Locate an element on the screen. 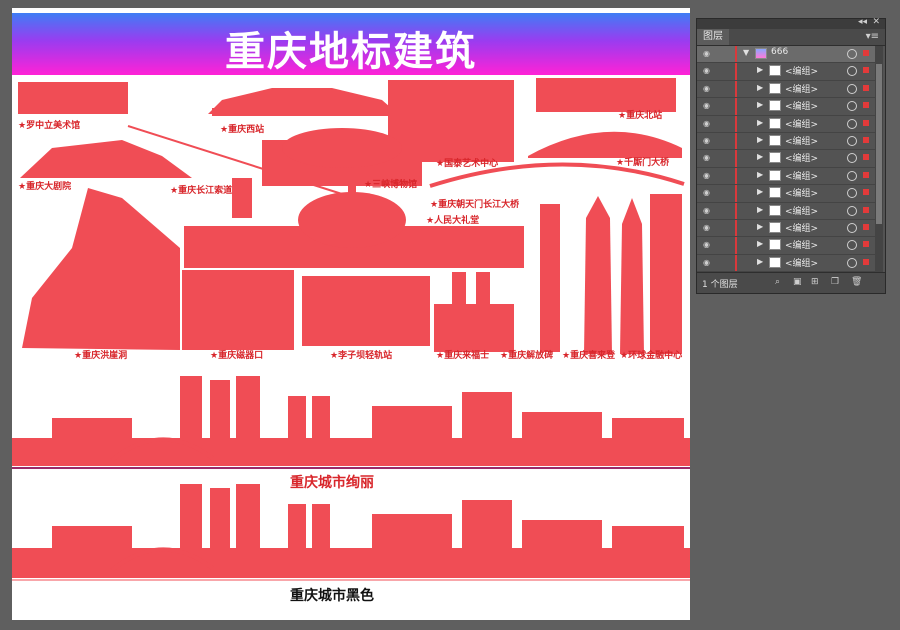 Image resolution: width=900 pixels, height=630 pixels. new-layer-icon: ❐ is located at coordinates (836, 282).